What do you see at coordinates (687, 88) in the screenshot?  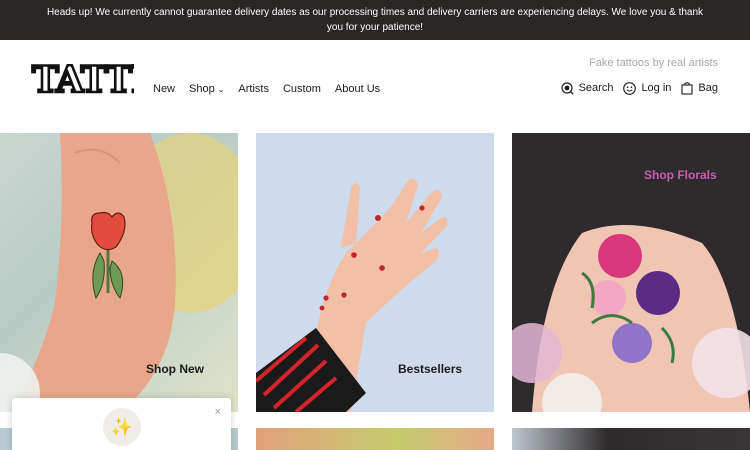 I see `bag-icon` at bounding box center [687, 88].